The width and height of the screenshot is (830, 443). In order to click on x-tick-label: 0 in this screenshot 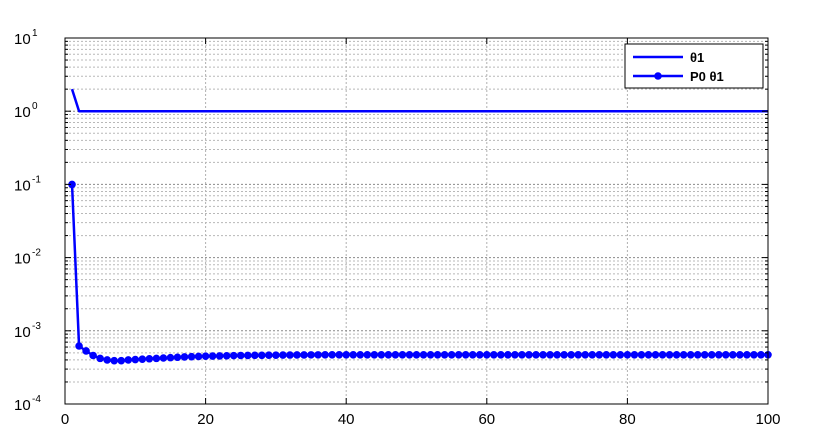, I will do `click(65, 419)`.